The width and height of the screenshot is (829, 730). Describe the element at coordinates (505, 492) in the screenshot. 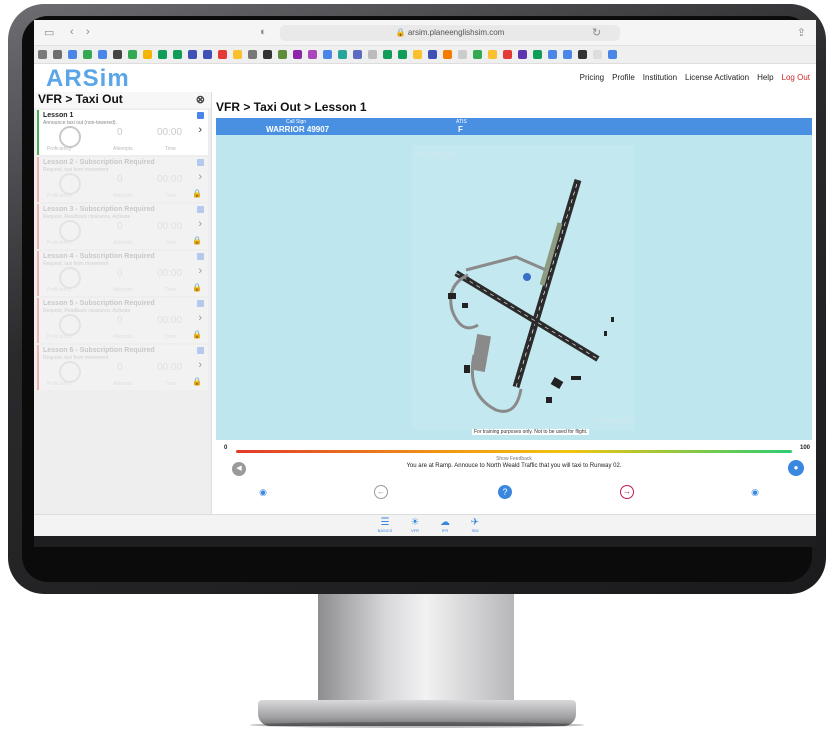

I see `help-icon: ?` at that location.